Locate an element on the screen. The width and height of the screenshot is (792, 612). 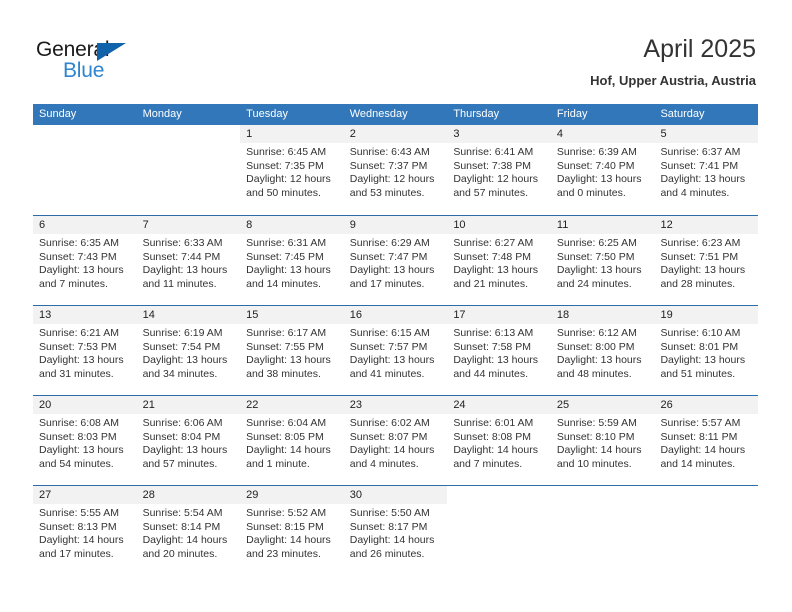
day-sunset-text: Sunset: 7:51 PM is located at coordinates (699, 256).